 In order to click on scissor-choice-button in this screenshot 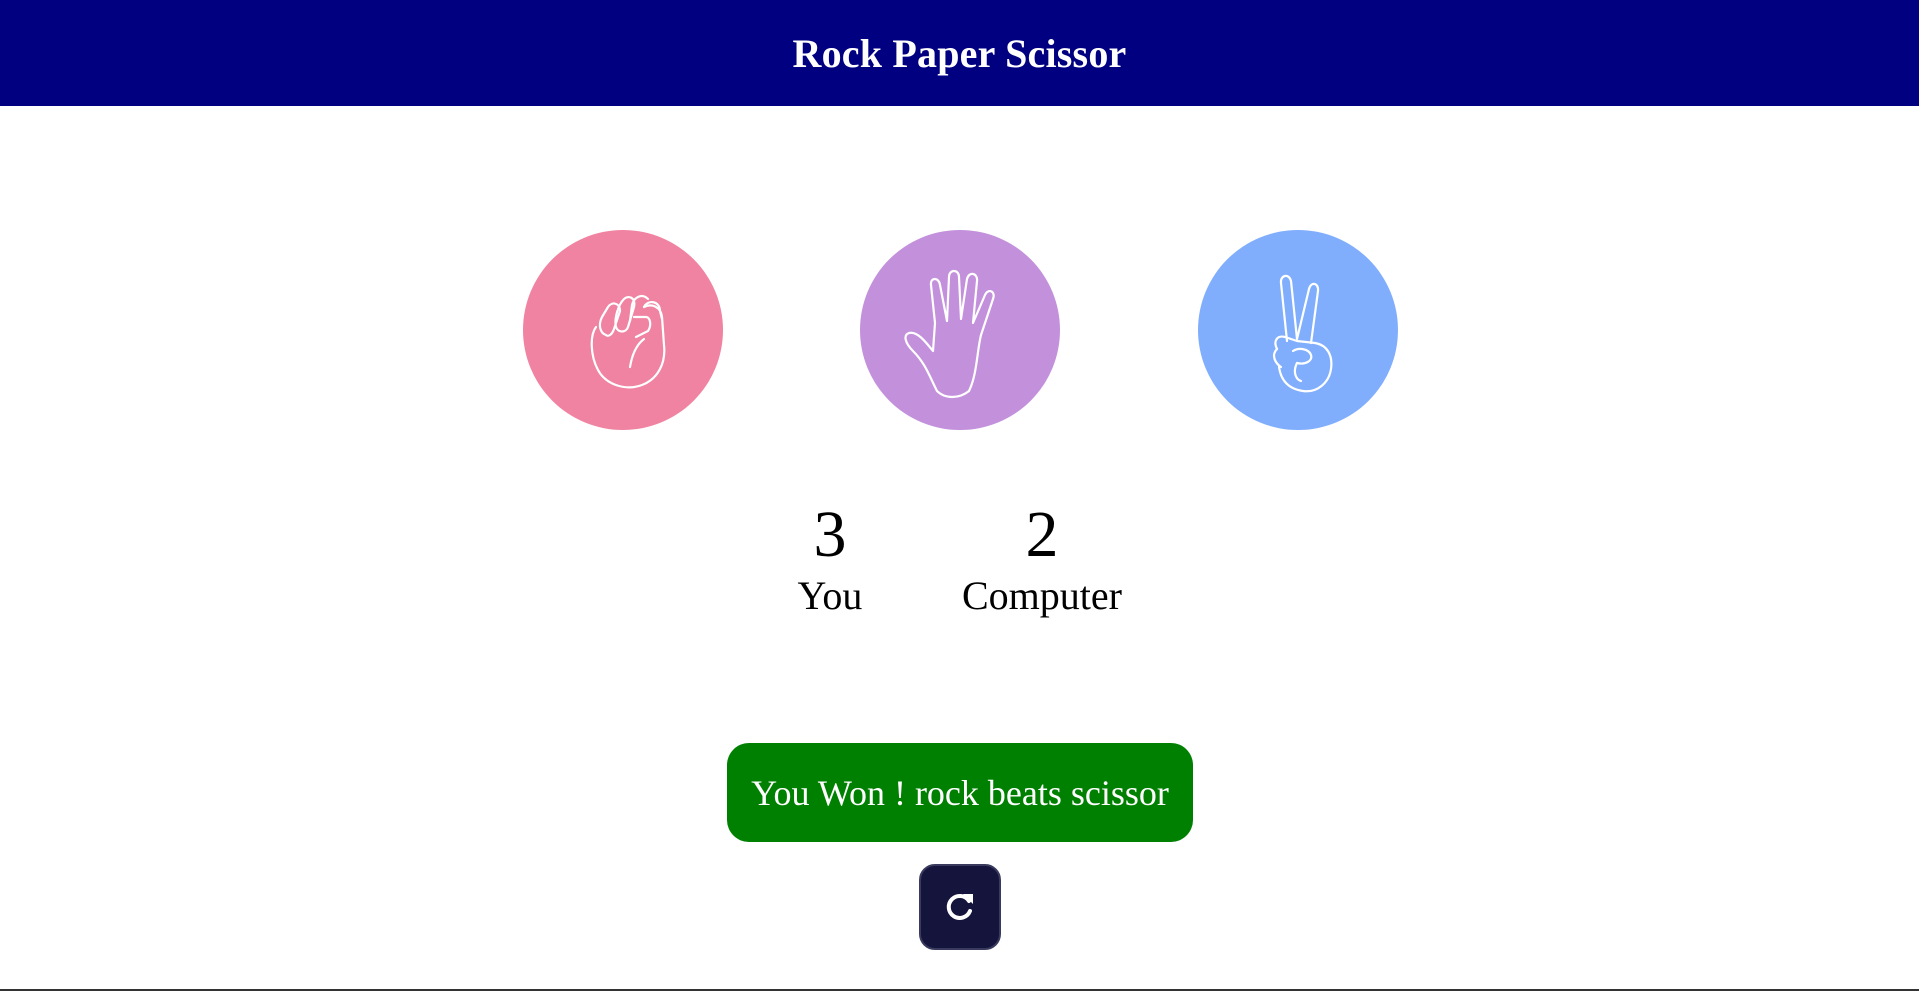, I will do `click(1298, 330)`.